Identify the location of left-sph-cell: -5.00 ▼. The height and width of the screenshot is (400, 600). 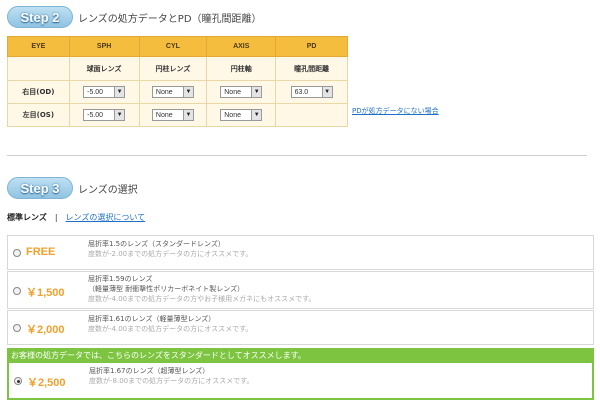
(104, 115).